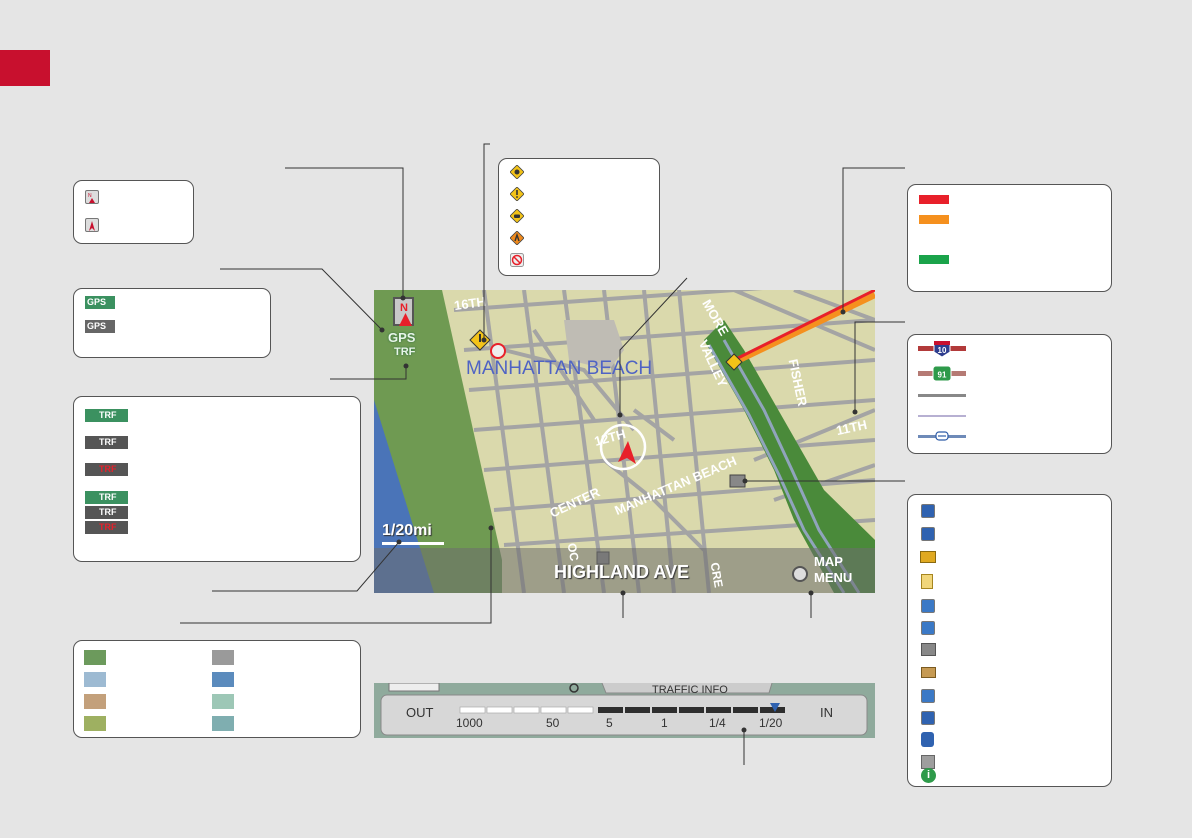 The height and width of the screenshot is (838, 1192). I want to click on current-street-label: HIGHLAND AVE, so click(621, 572).